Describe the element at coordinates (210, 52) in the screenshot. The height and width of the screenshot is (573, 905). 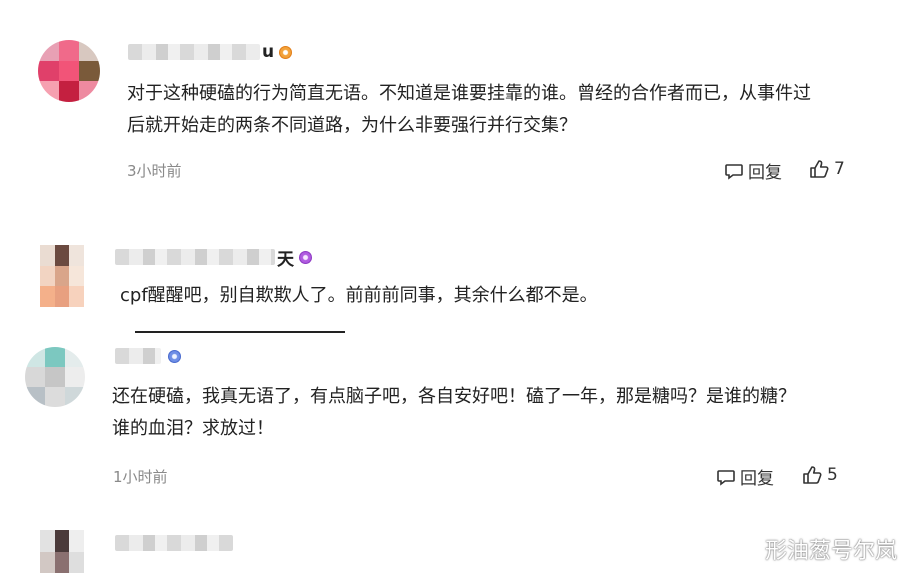
I see `username: u` at that location.